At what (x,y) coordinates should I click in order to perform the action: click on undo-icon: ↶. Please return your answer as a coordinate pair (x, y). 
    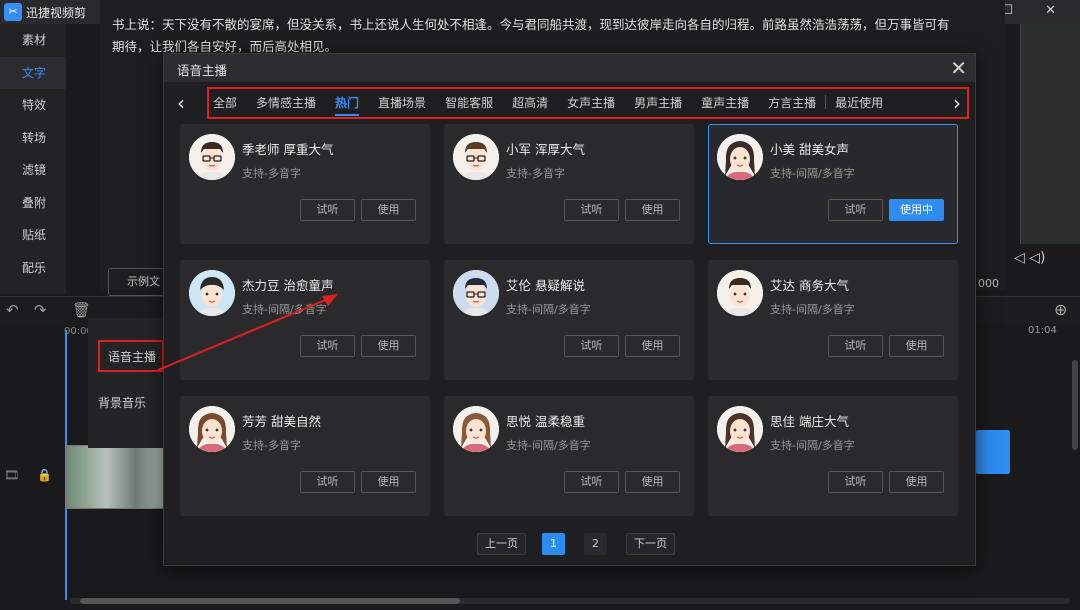
    Looking at the image, I should click on (12, 310).